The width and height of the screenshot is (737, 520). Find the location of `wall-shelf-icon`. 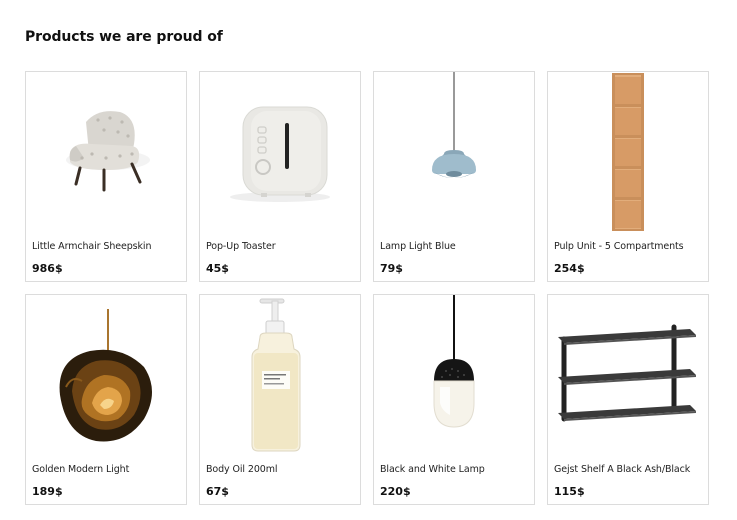

wall-shelf-icon is located at coordinates (627, 373).